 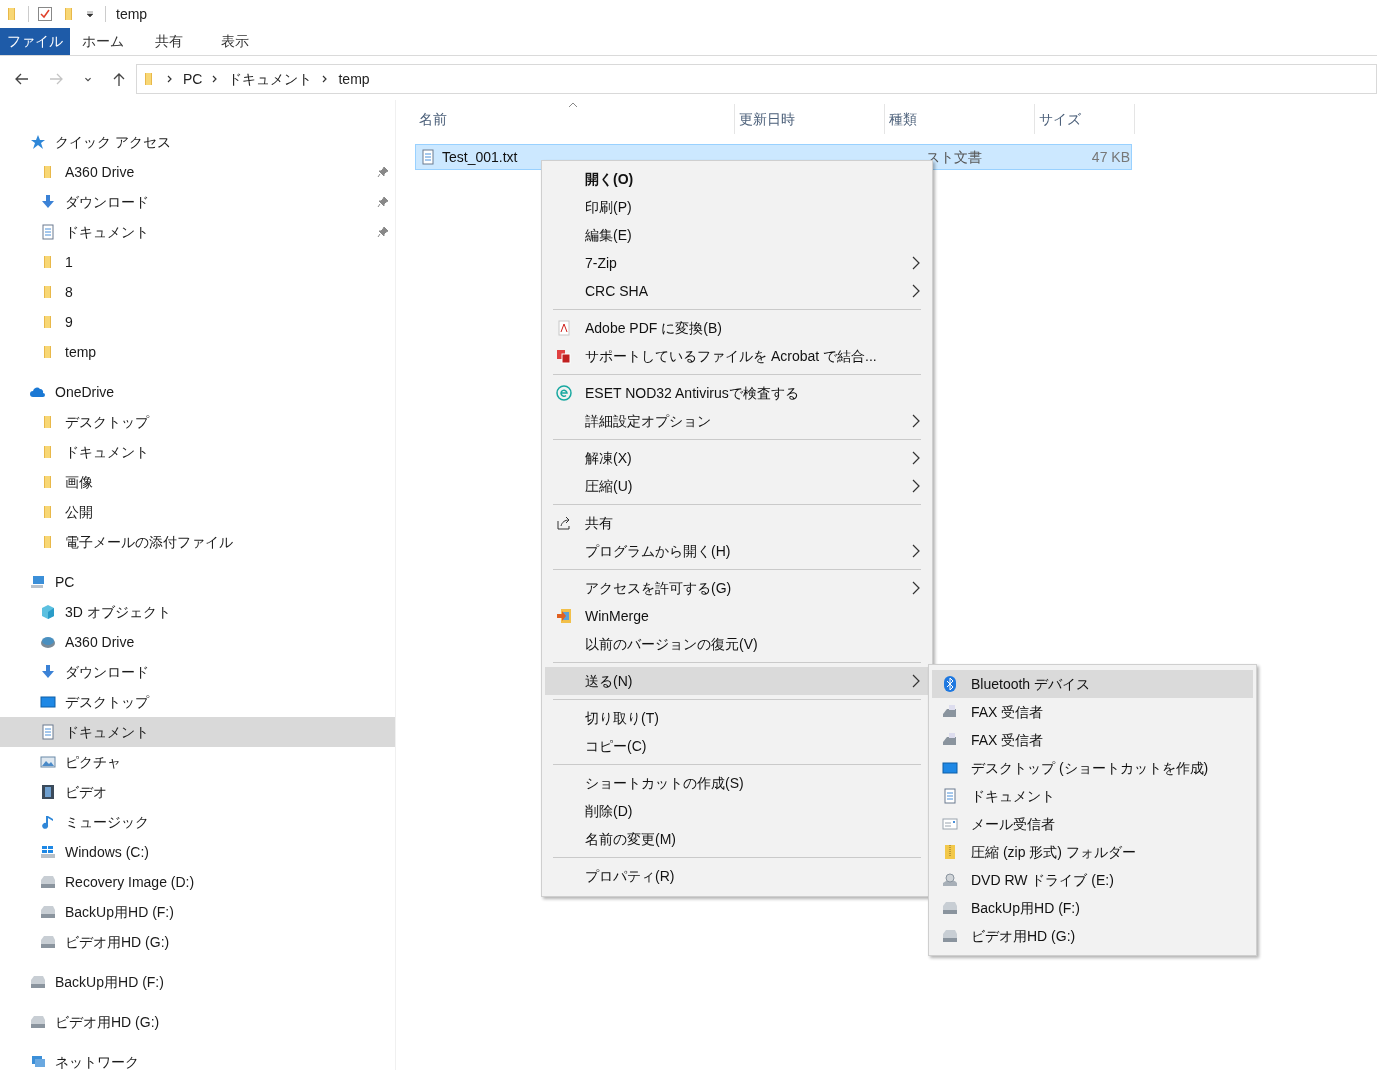 What do you see at coordinates (950, 880) in the screenshot?
I see `dvd-drive-icon` at bounding box center [950, 880].